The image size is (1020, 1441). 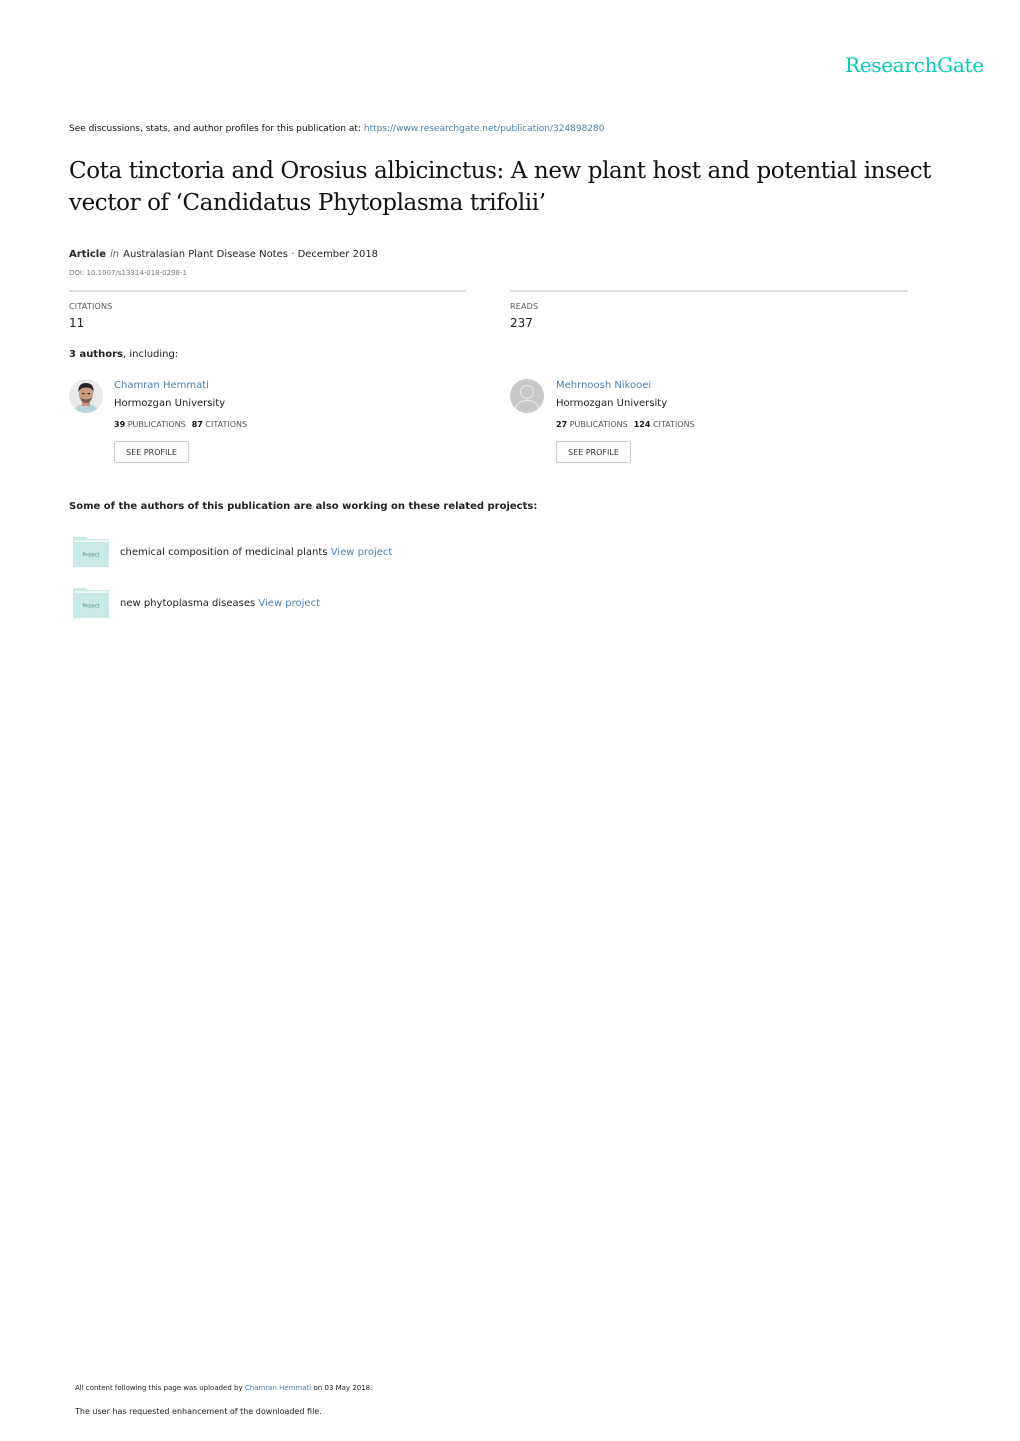 I want to click on project-item: new phytoplasma diseases View project, so click(x=220, y=603).